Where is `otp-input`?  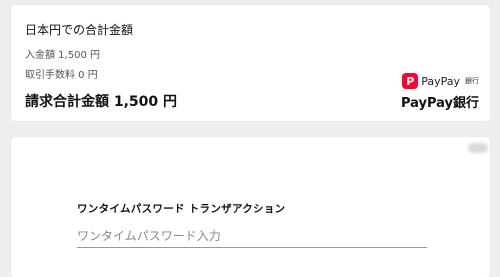
otp-input is located at coordinates (252, 236).